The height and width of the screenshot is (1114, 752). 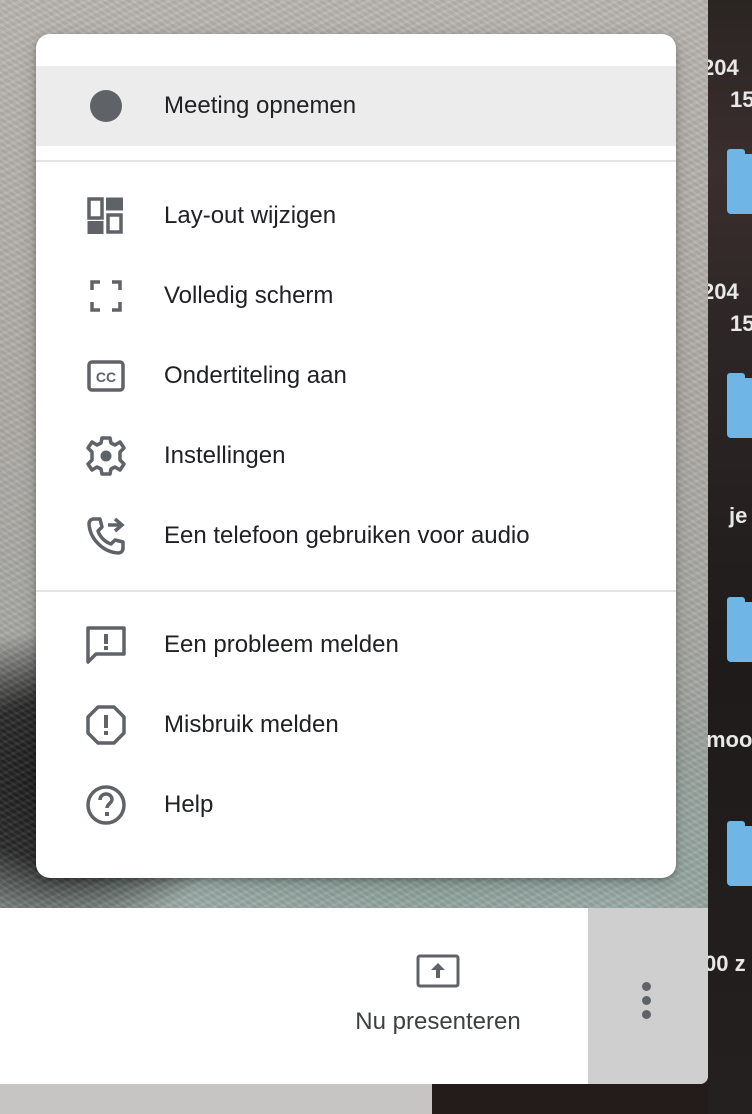 I want to click on menu-item-captions: CC Ondertiteling aan, so click(x=356, y=376).